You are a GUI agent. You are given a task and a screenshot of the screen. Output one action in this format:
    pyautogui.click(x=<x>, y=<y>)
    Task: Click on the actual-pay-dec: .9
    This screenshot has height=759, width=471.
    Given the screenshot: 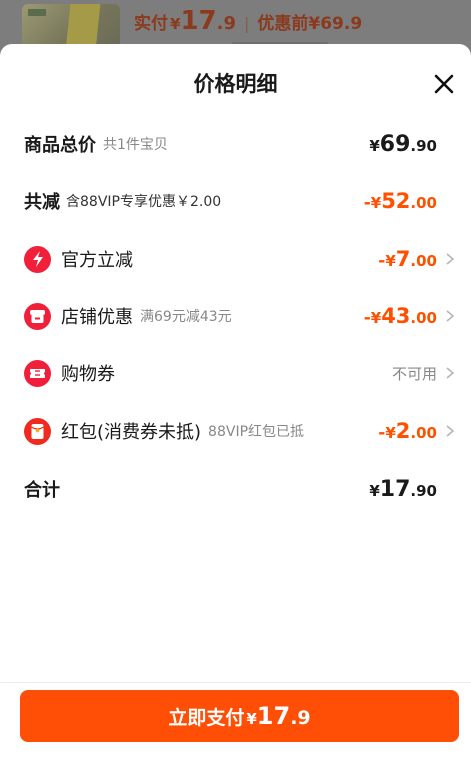 What is the action you would take?
    pyautogui.click(x=226, y=23)
    